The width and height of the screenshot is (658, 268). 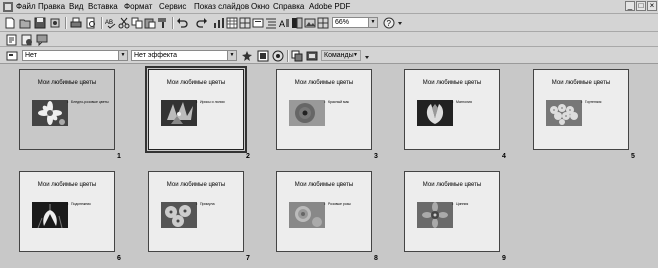 What do you see at coordinates (248, 156) in the screenshot?
I see `slide-number: 2` at bounding box center [248, 156].